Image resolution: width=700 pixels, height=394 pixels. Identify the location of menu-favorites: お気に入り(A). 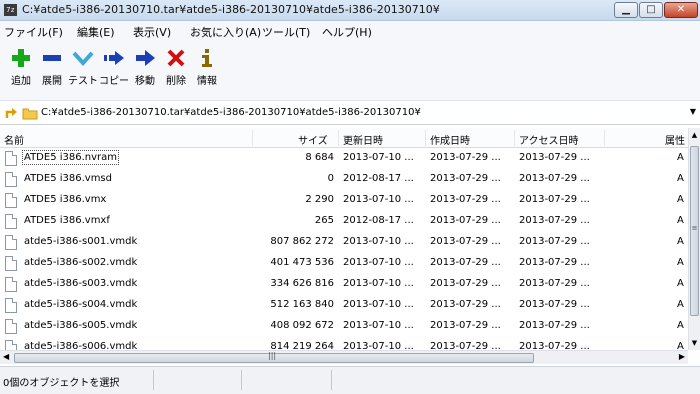
(225, 32).